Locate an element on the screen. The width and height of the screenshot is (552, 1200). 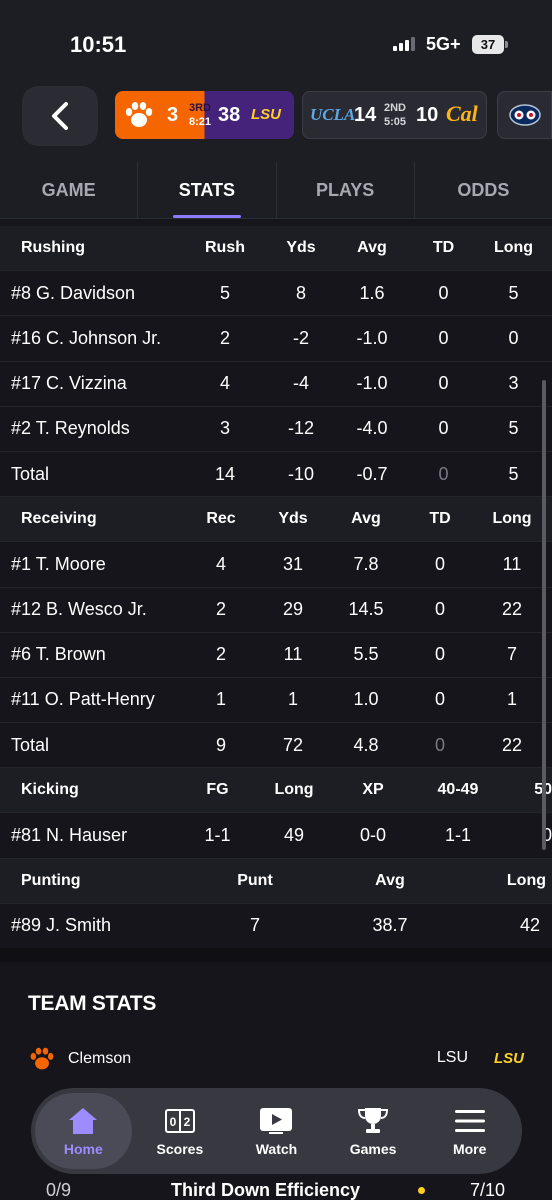
section-divider is located at coordinates (276, 955).